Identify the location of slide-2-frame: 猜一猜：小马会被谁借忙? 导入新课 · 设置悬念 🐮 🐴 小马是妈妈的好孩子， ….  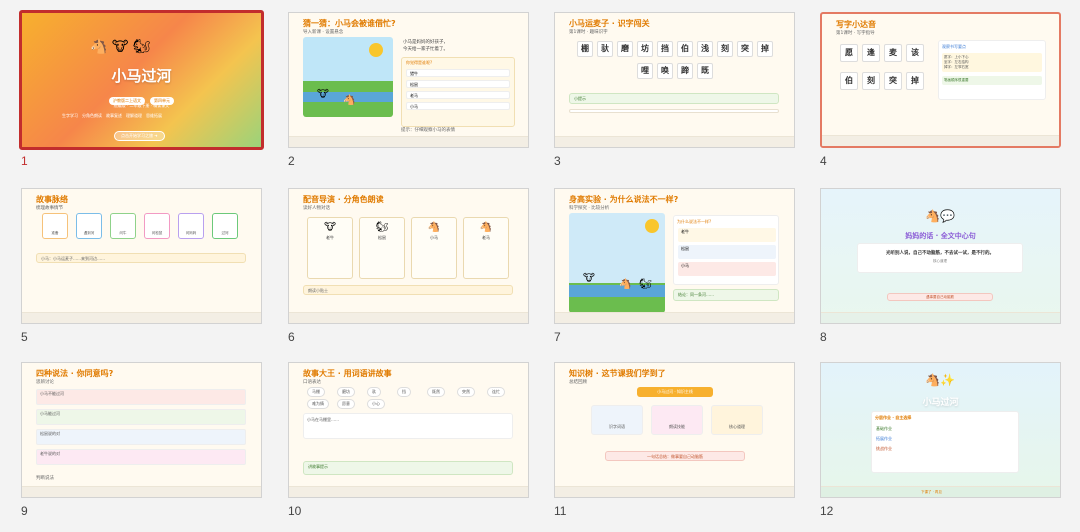
(408, 80).